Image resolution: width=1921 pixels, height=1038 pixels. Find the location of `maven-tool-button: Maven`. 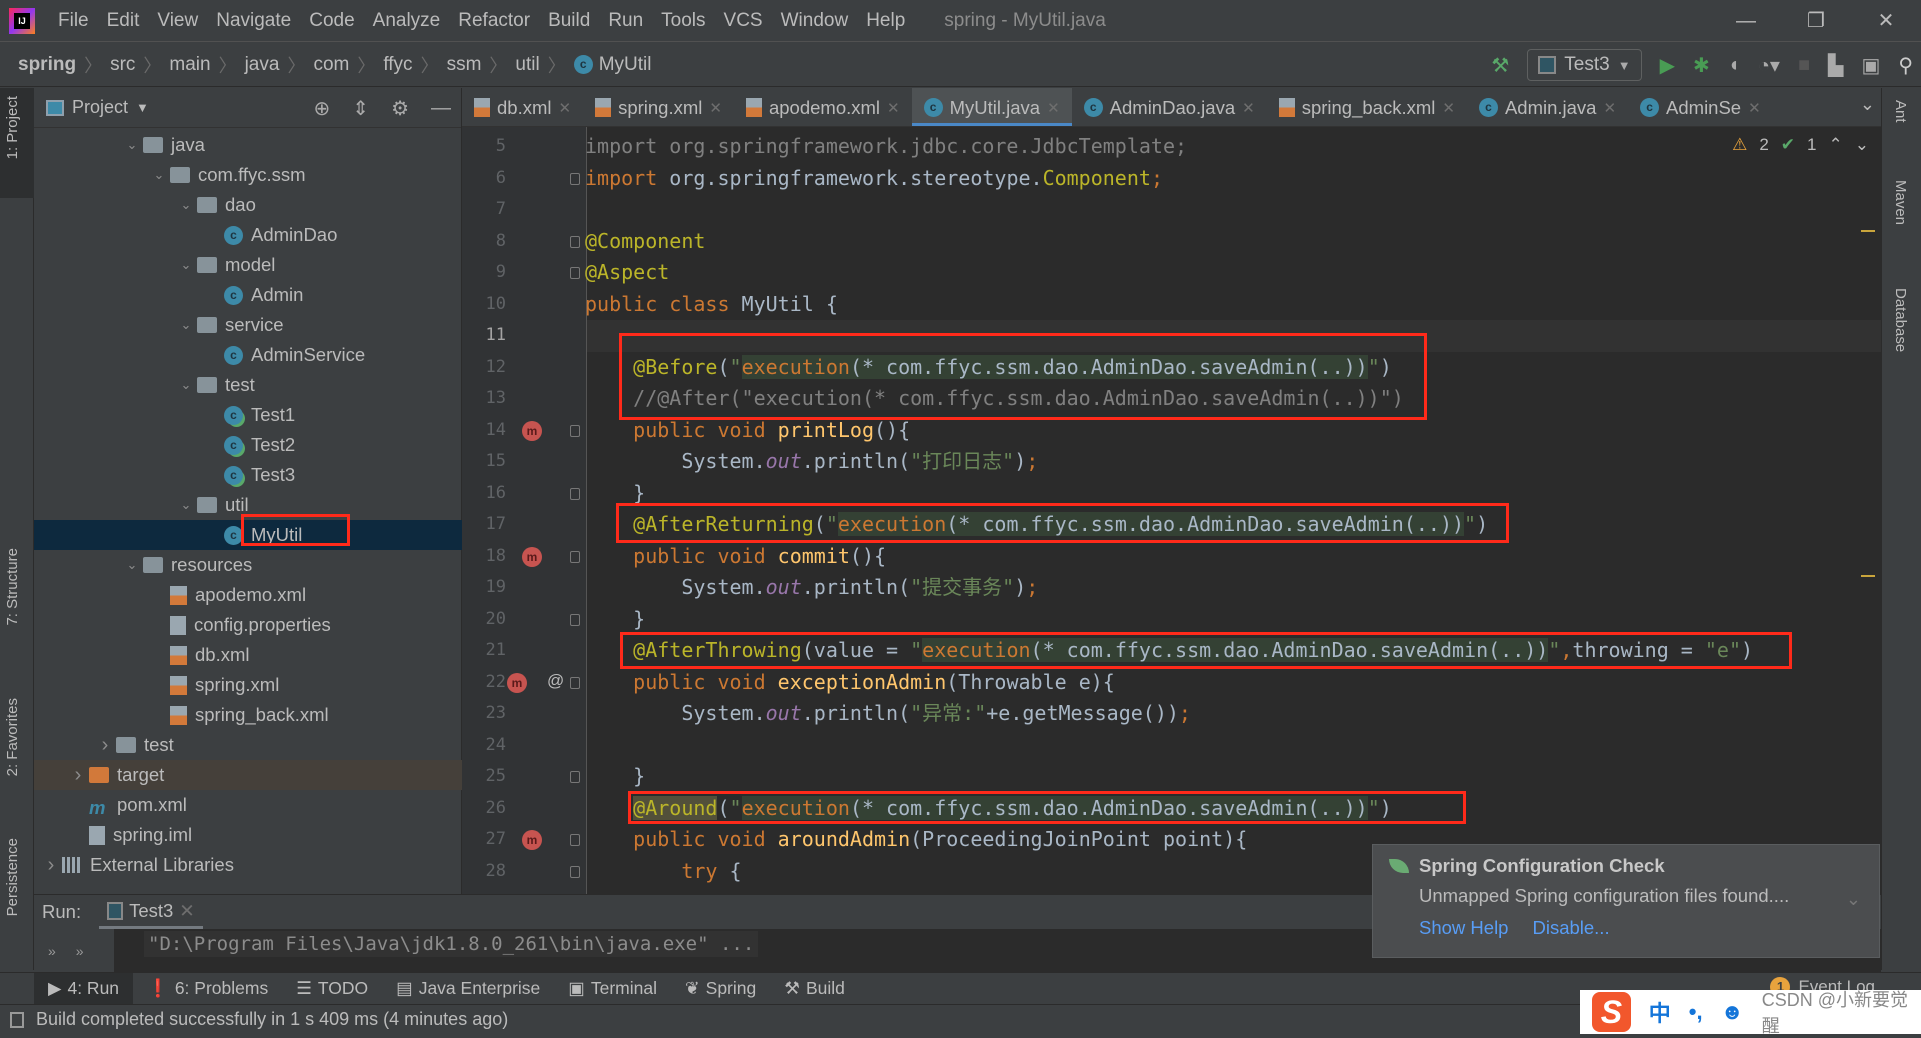

maven-tool-button: Maven is located at coordinates (1900, 202).